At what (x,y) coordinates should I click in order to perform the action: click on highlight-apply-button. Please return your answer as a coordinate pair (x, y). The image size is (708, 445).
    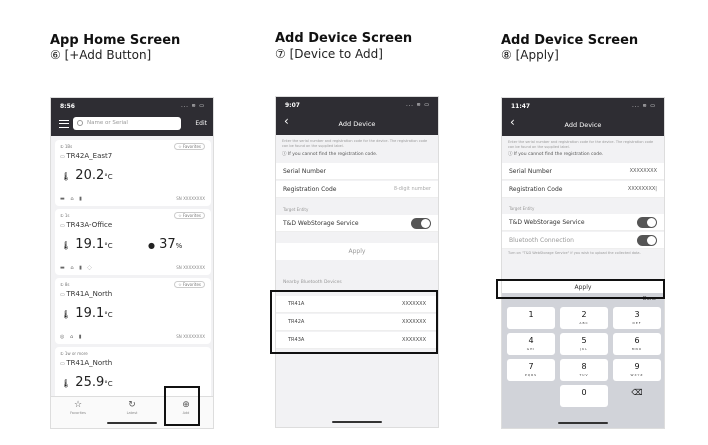
    Looking at the image, I should click on (580, 289).